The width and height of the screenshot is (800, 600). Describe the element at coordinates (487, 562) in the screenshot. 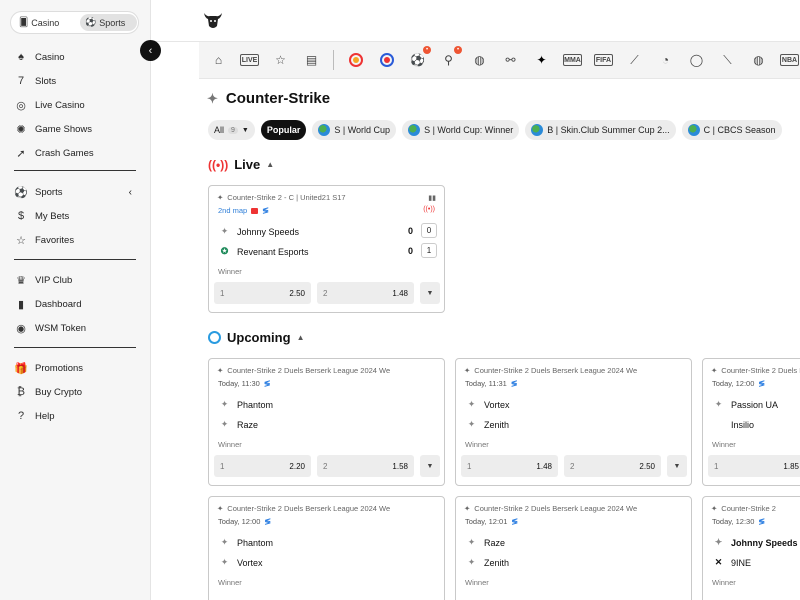

I see `team-2: ✦ Zenith` at that location.